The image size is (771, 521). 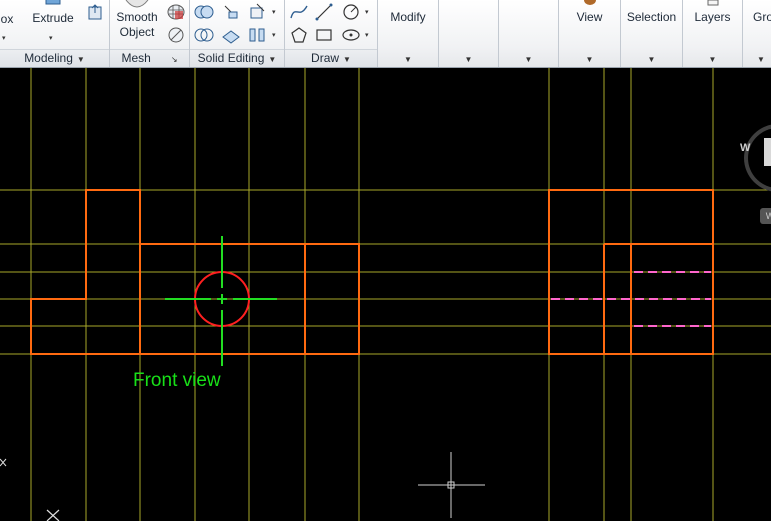 I want to click on modeling-panel-title: Modeling ▼, so click(x=54, y=58).